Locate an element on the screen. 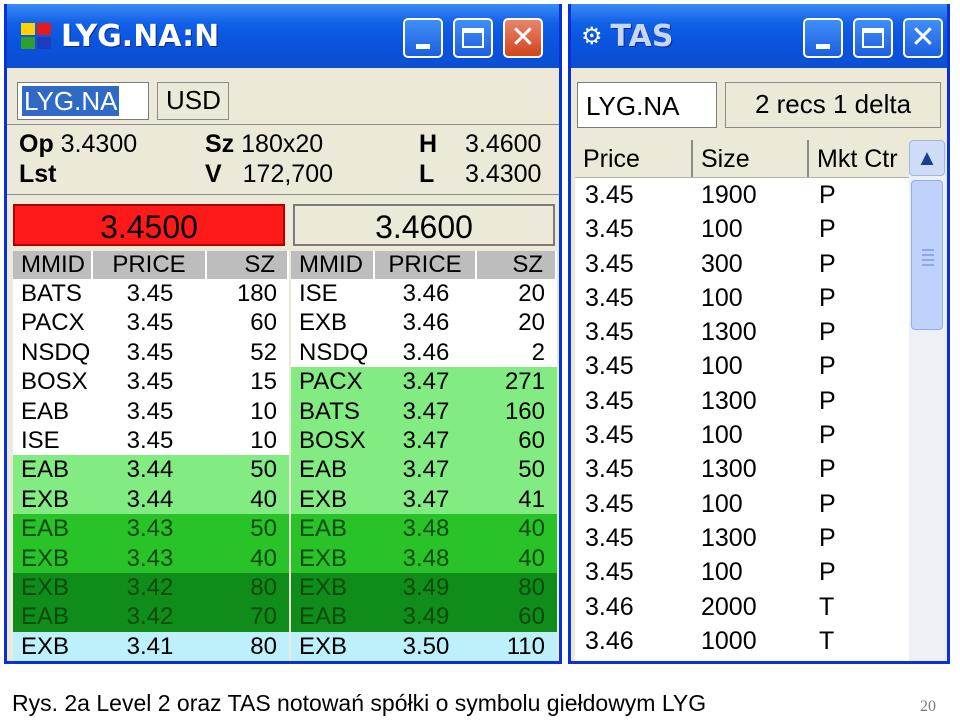 Image resolution: width=960 pixels, height=721 pixels. app-grid-icon is located at coordinates (36, 36).